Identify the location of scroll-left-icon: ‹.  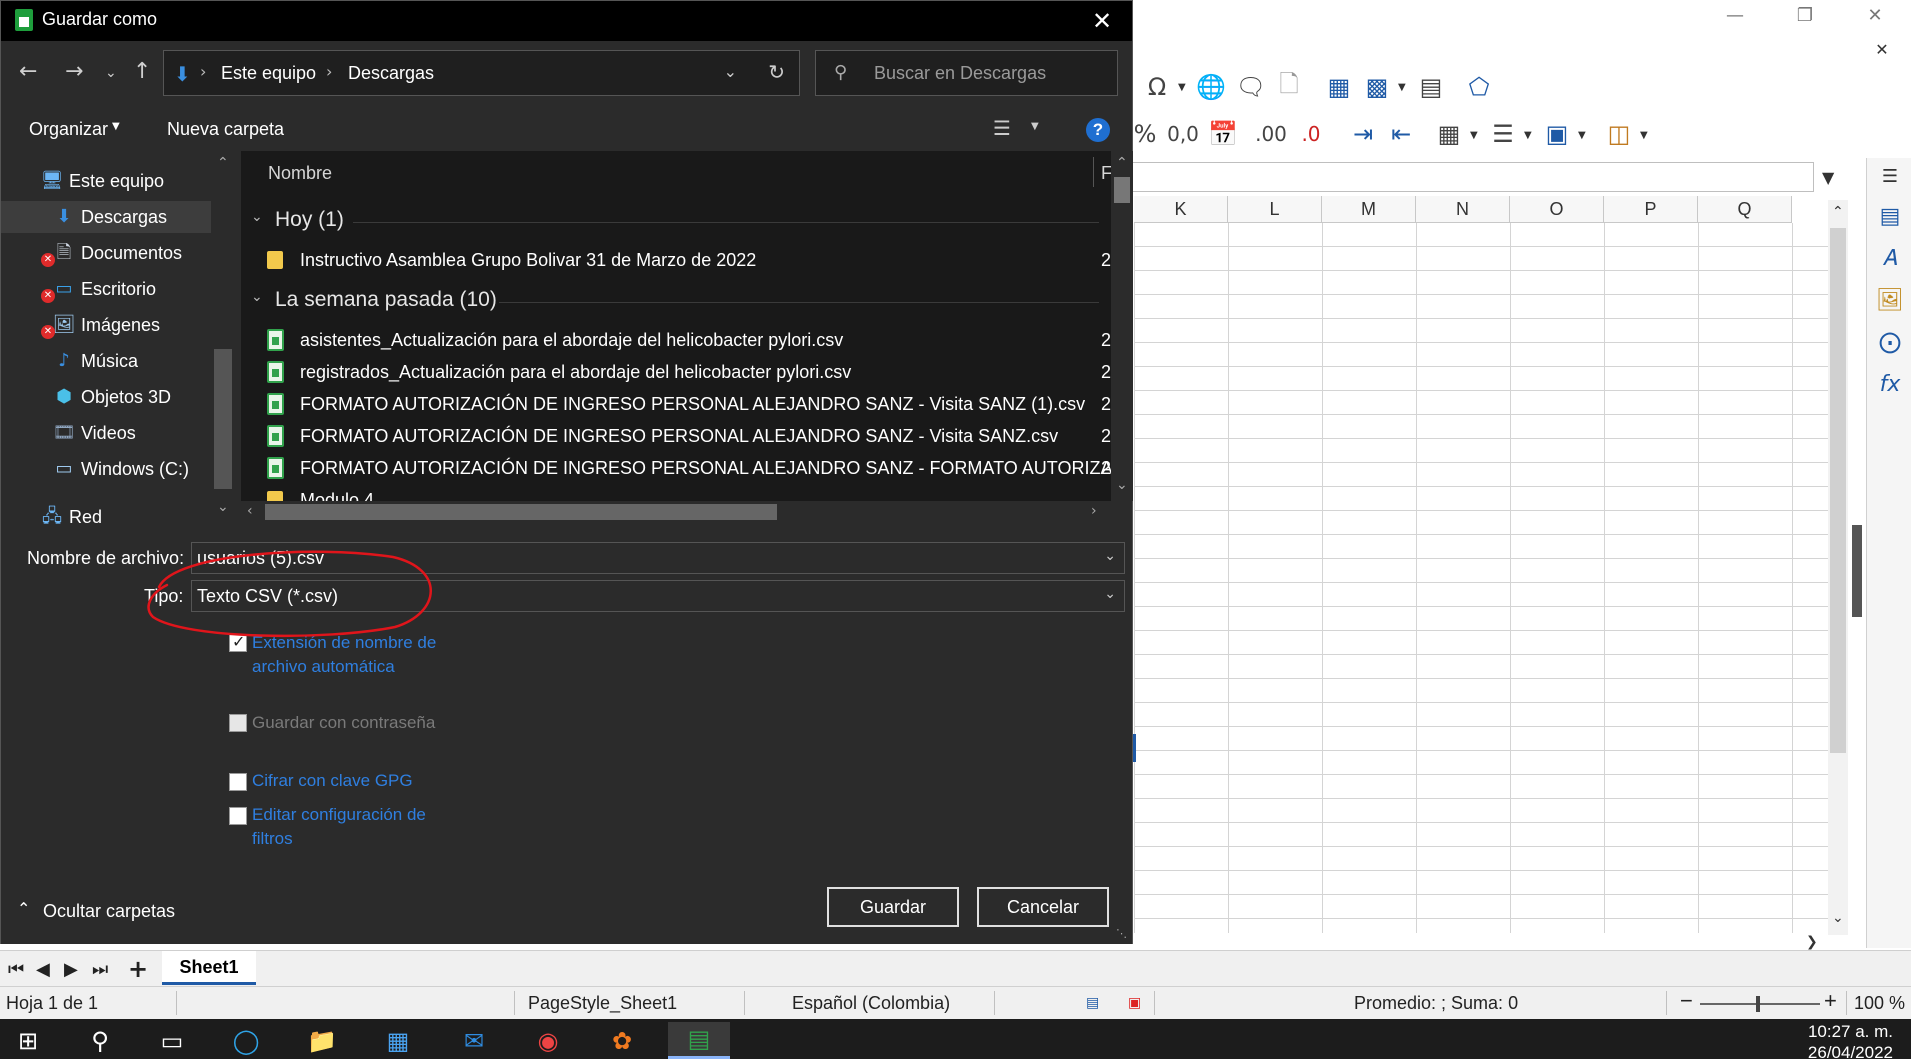
(250, 511).